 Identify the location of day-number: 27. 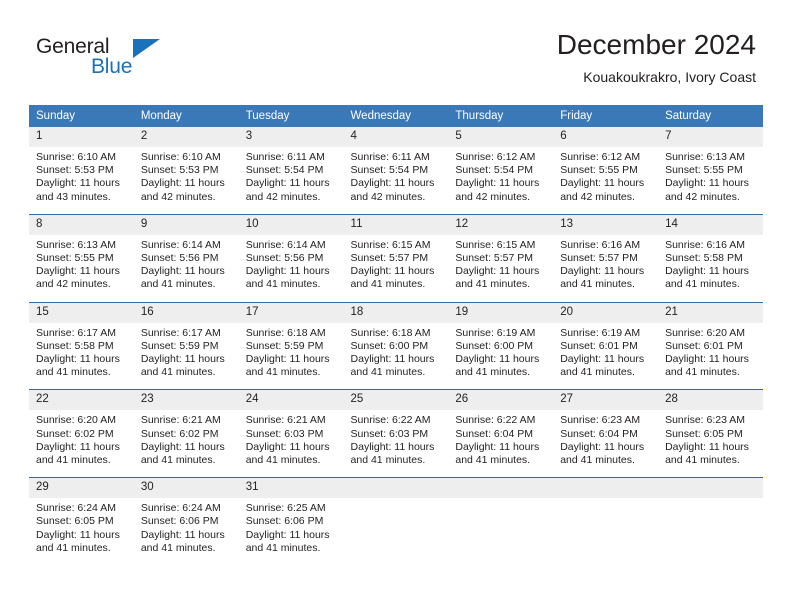
(606, 400).